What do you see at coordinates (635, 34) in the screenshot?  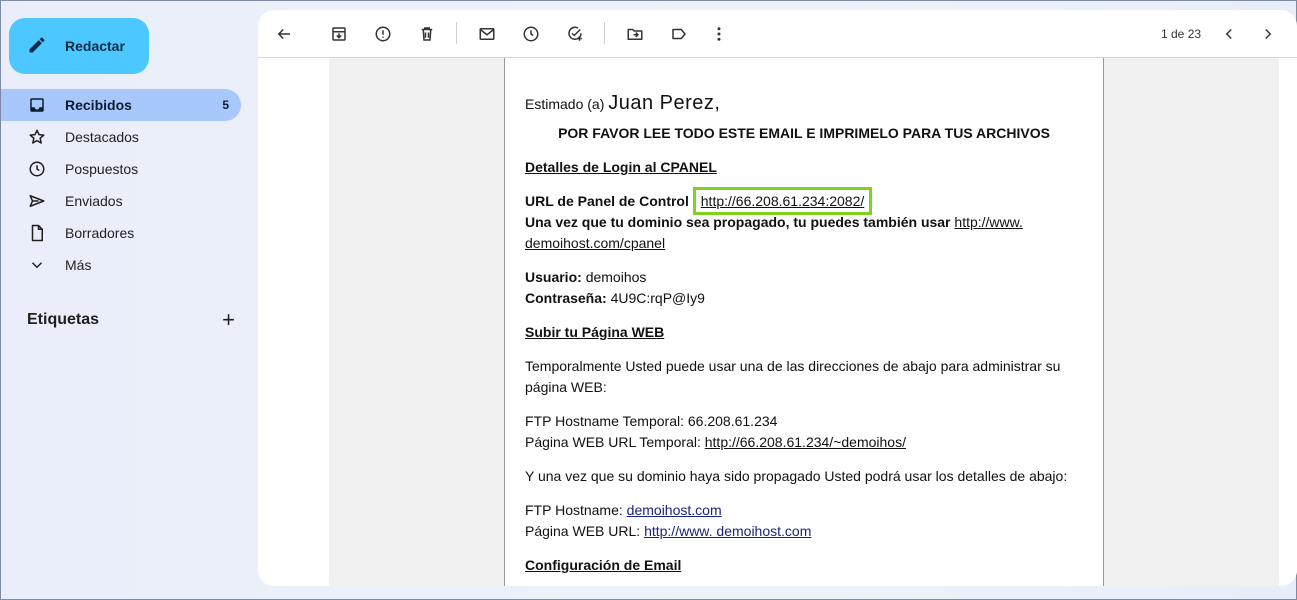 I see `move-to-folder-icon` at bounding box center [635, 34].